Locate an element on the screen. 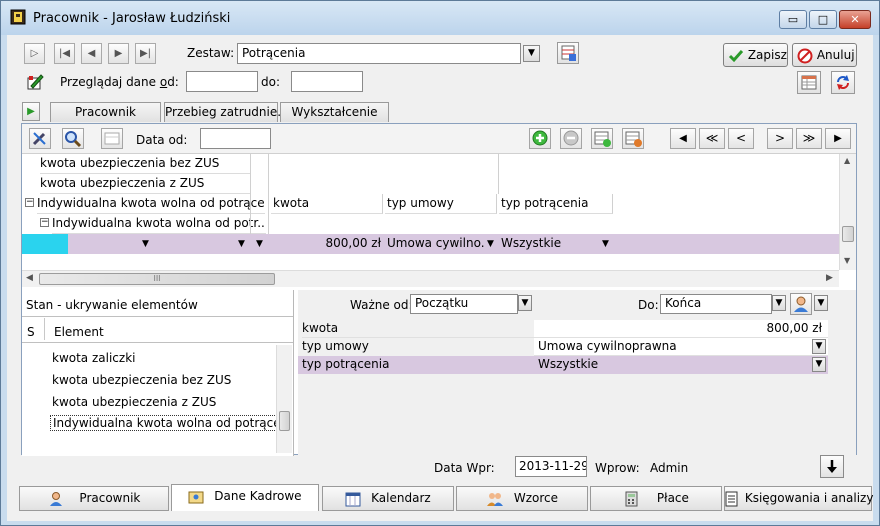 The height and width of the screenshot is (526, 880). refresh-button is located at coordinates (843, 82).